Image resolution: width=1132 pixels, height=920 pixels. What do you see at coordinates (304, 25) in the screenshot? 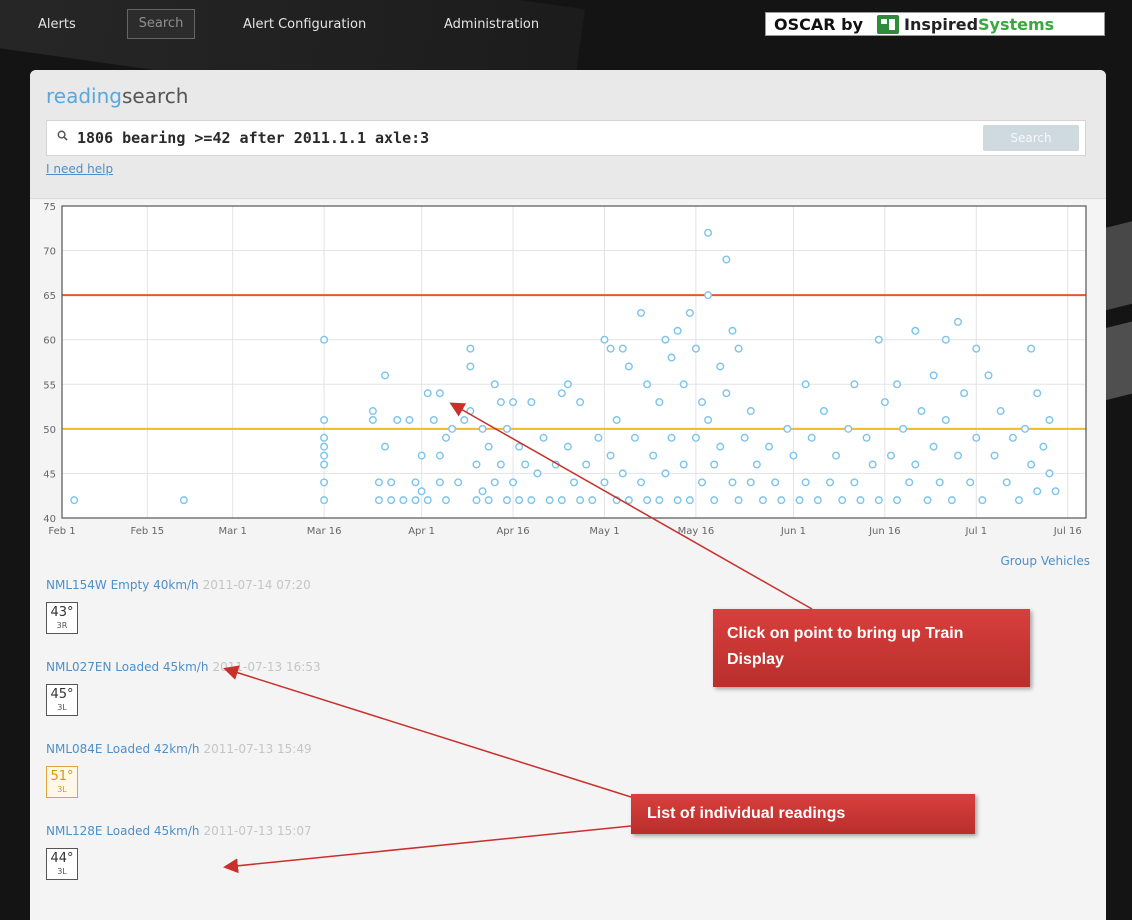
I see `nav-alert-configuration: Alert Configuration` at bounding box center [304, 25].